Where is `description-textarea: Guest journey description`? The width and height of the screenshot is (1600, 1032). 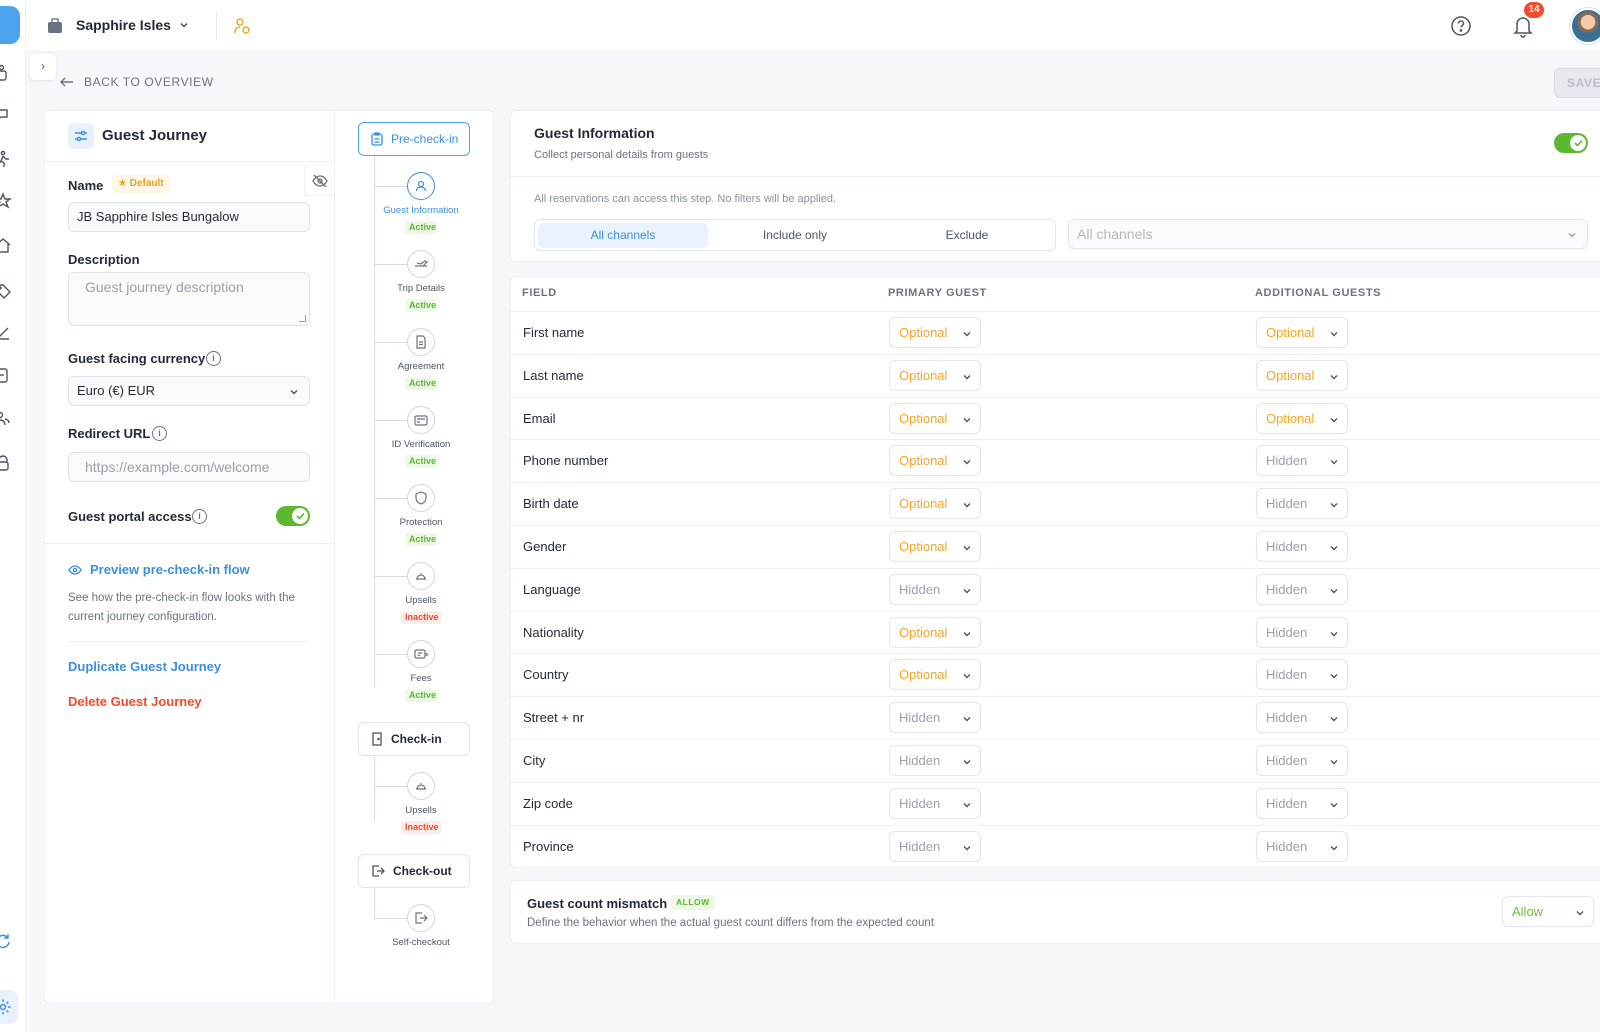
description-textarea: Guest journey description is located at coordinates (189, 299).